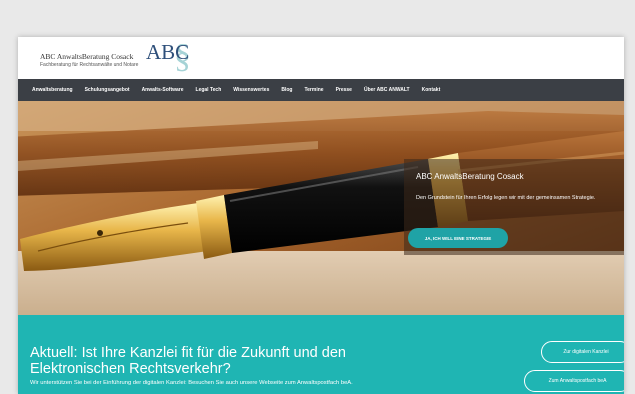 The width and height of the screenshot is (635, 394). What do you see at coordinates (431, 90) in the screenshot?
I see `nav-item-kontakt: Kontakt` at bounding box center [431, 90].